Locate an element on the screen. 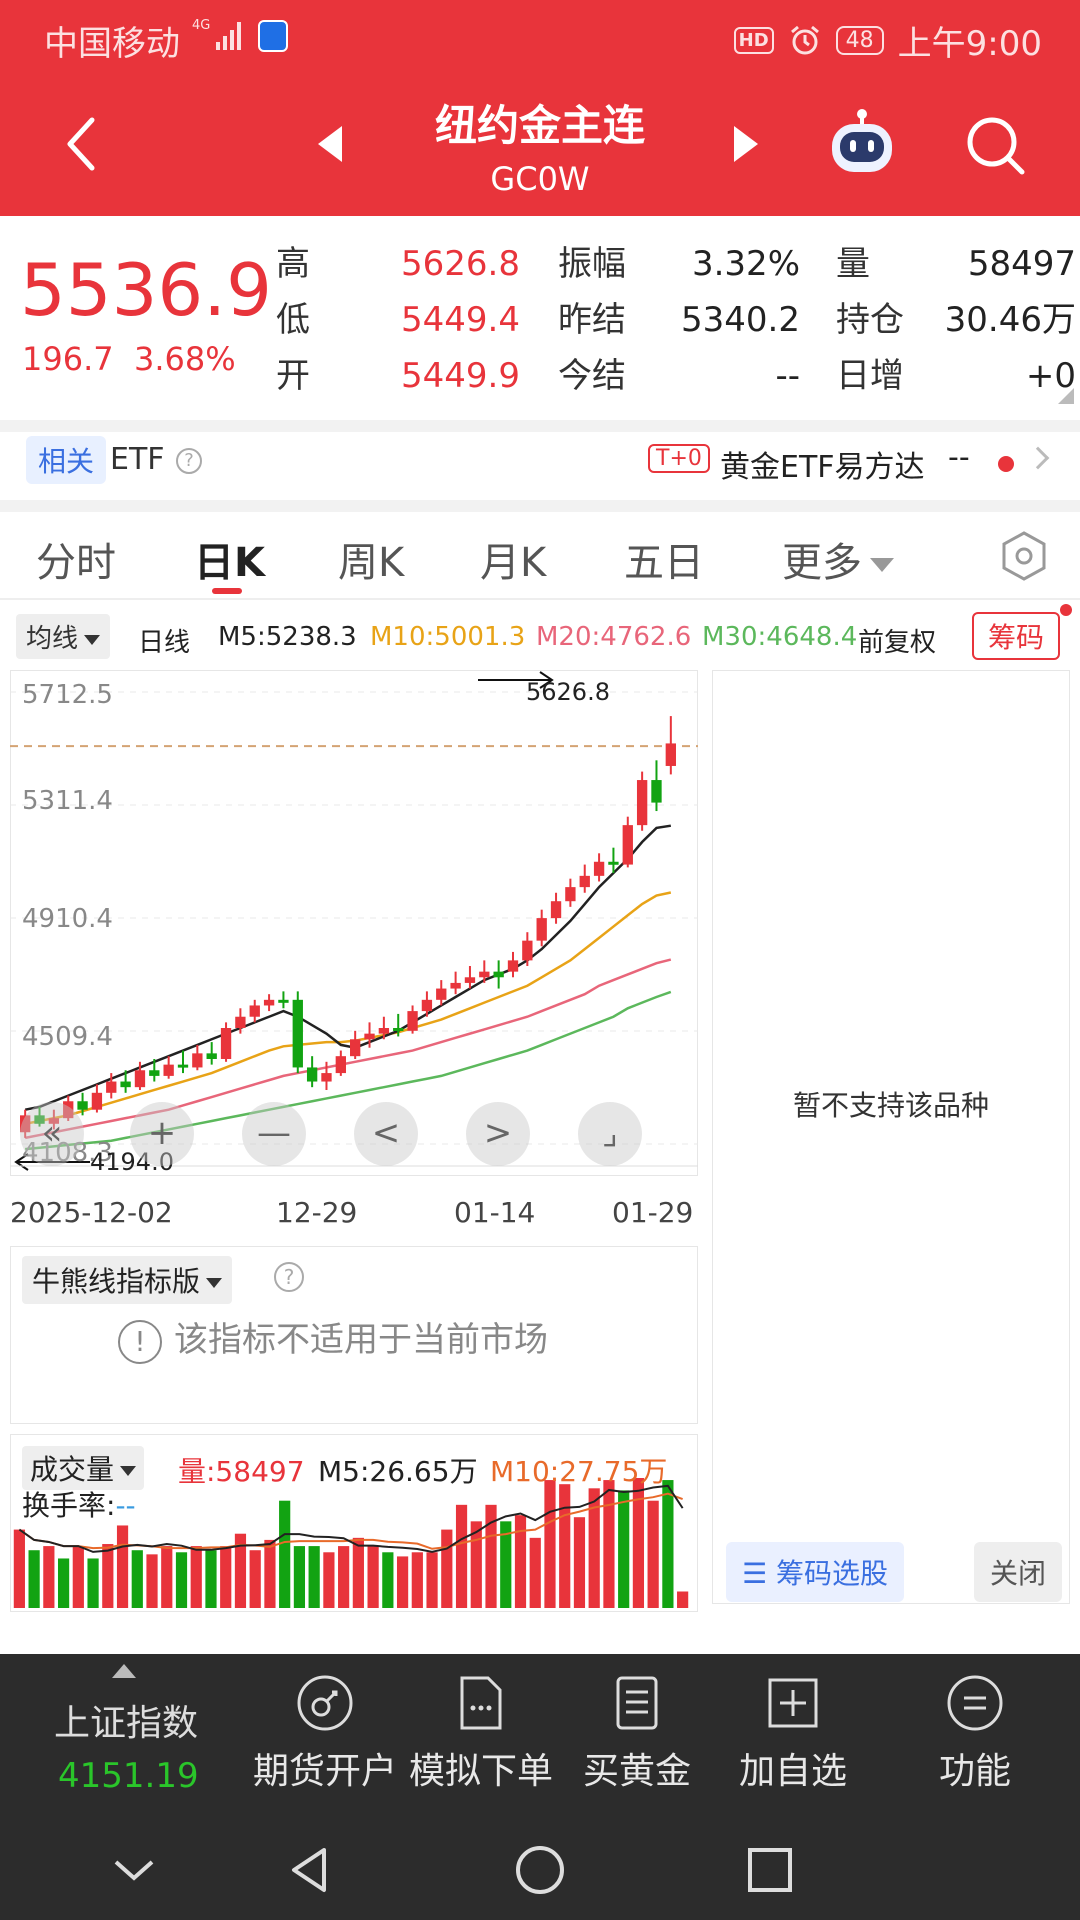  chevron-right-icon is located at coordinates (1038, 458).